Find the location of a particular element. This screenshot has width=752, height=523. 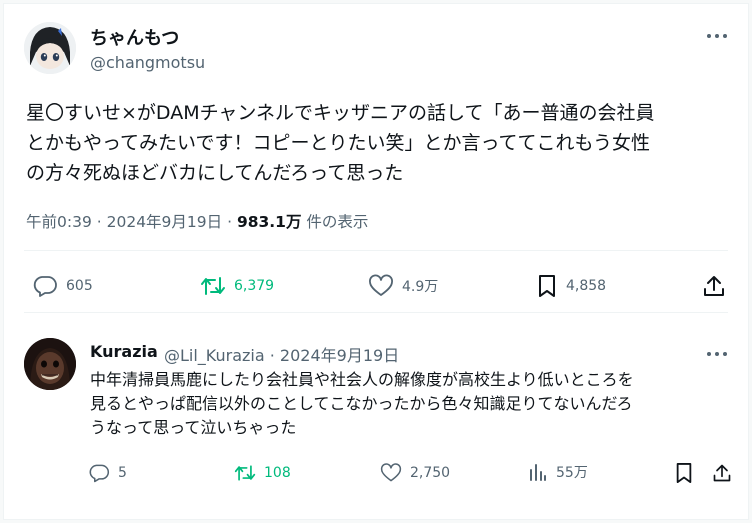

retweet-count: 6,379 is located at coordinates (254, 286).